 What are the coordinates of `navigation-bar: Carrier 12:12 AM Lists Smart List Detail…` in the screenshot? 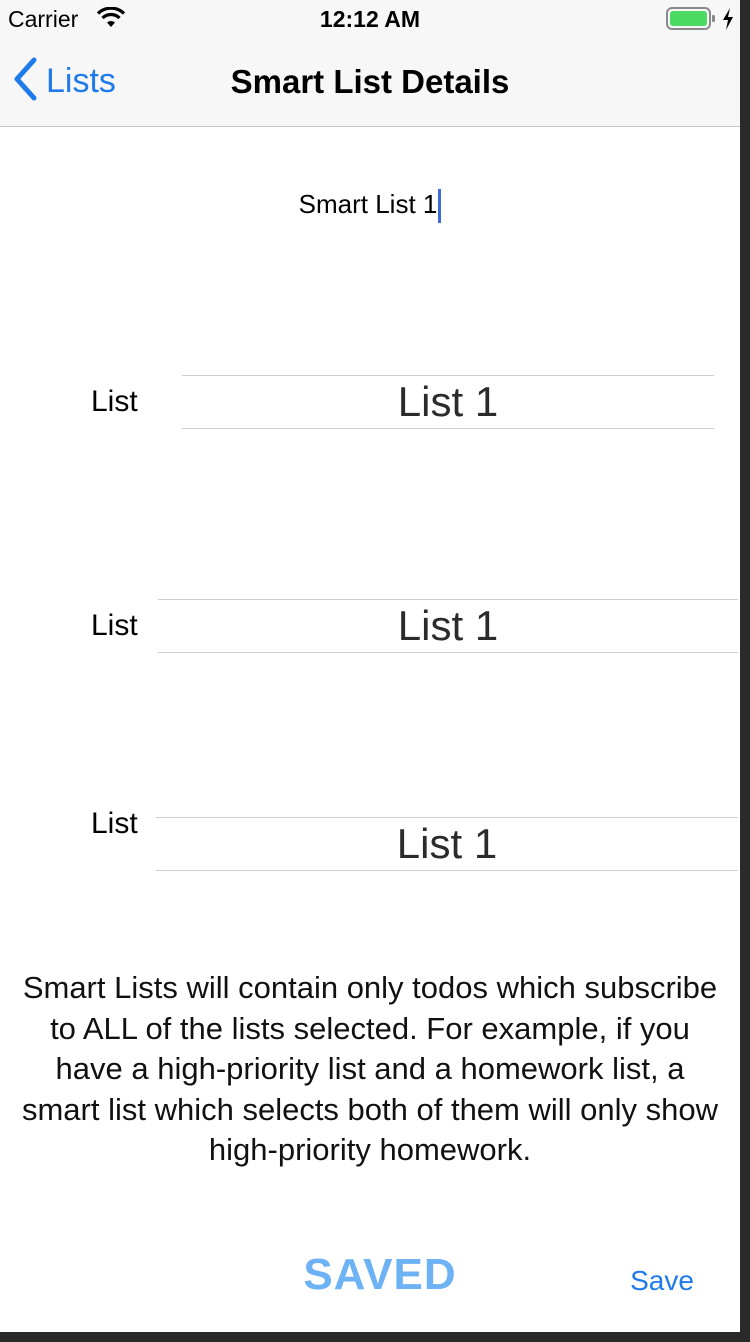 It's located at (370, 63).